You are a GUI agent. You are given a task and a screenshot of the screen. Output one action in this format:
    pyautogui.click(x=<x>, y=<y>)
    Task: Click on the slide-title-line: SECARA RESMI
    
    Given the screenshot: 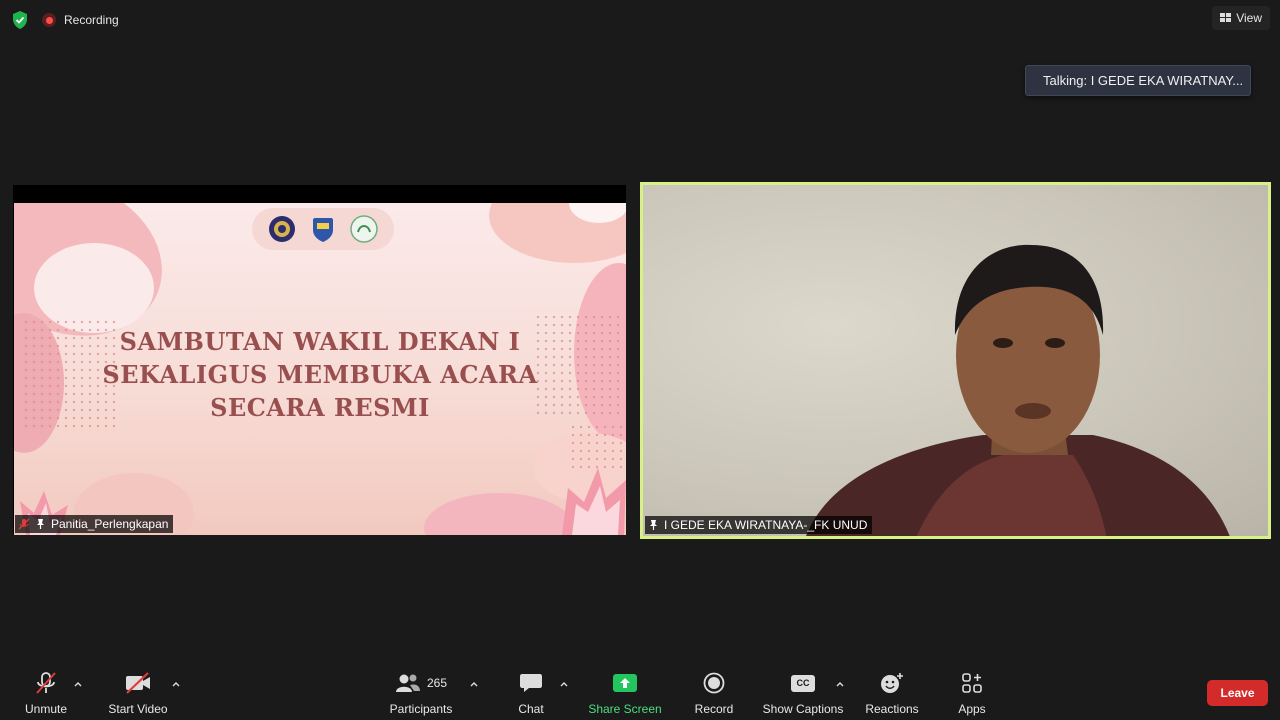 What is the action you would take?
    pyautogui.click(x=320, y=407)
    